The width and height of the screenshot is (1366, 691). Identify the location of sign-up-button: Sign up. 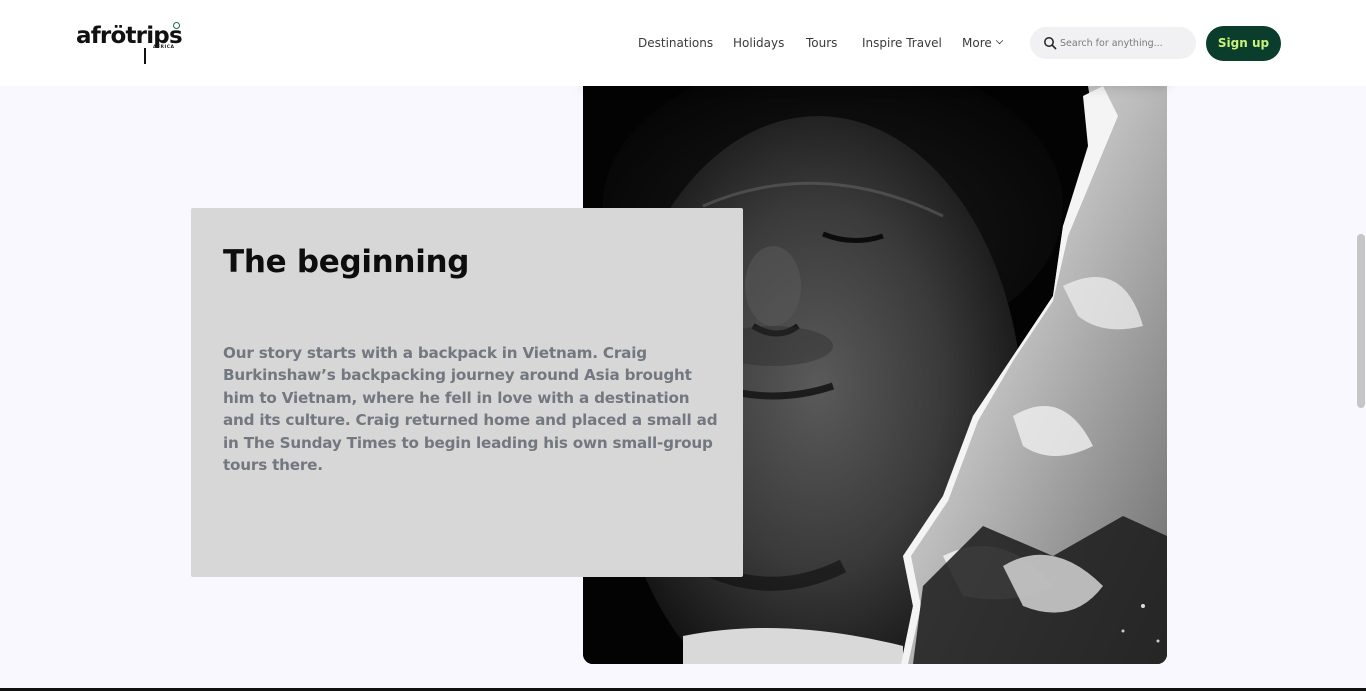
(1243, 43).